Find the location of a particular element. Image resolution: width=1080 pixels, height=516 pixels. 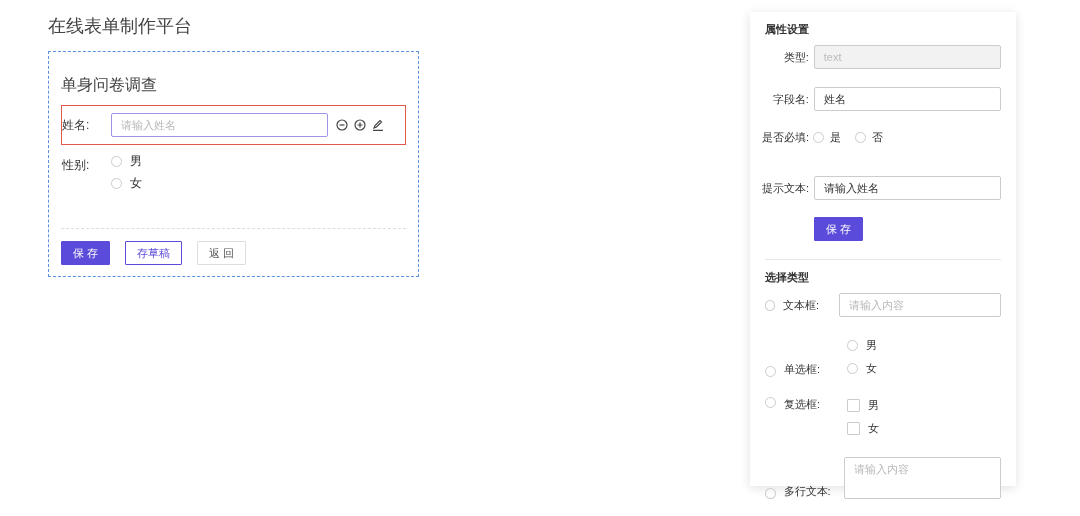

section-title: 选择类型 is located at coordinates (787, 277).